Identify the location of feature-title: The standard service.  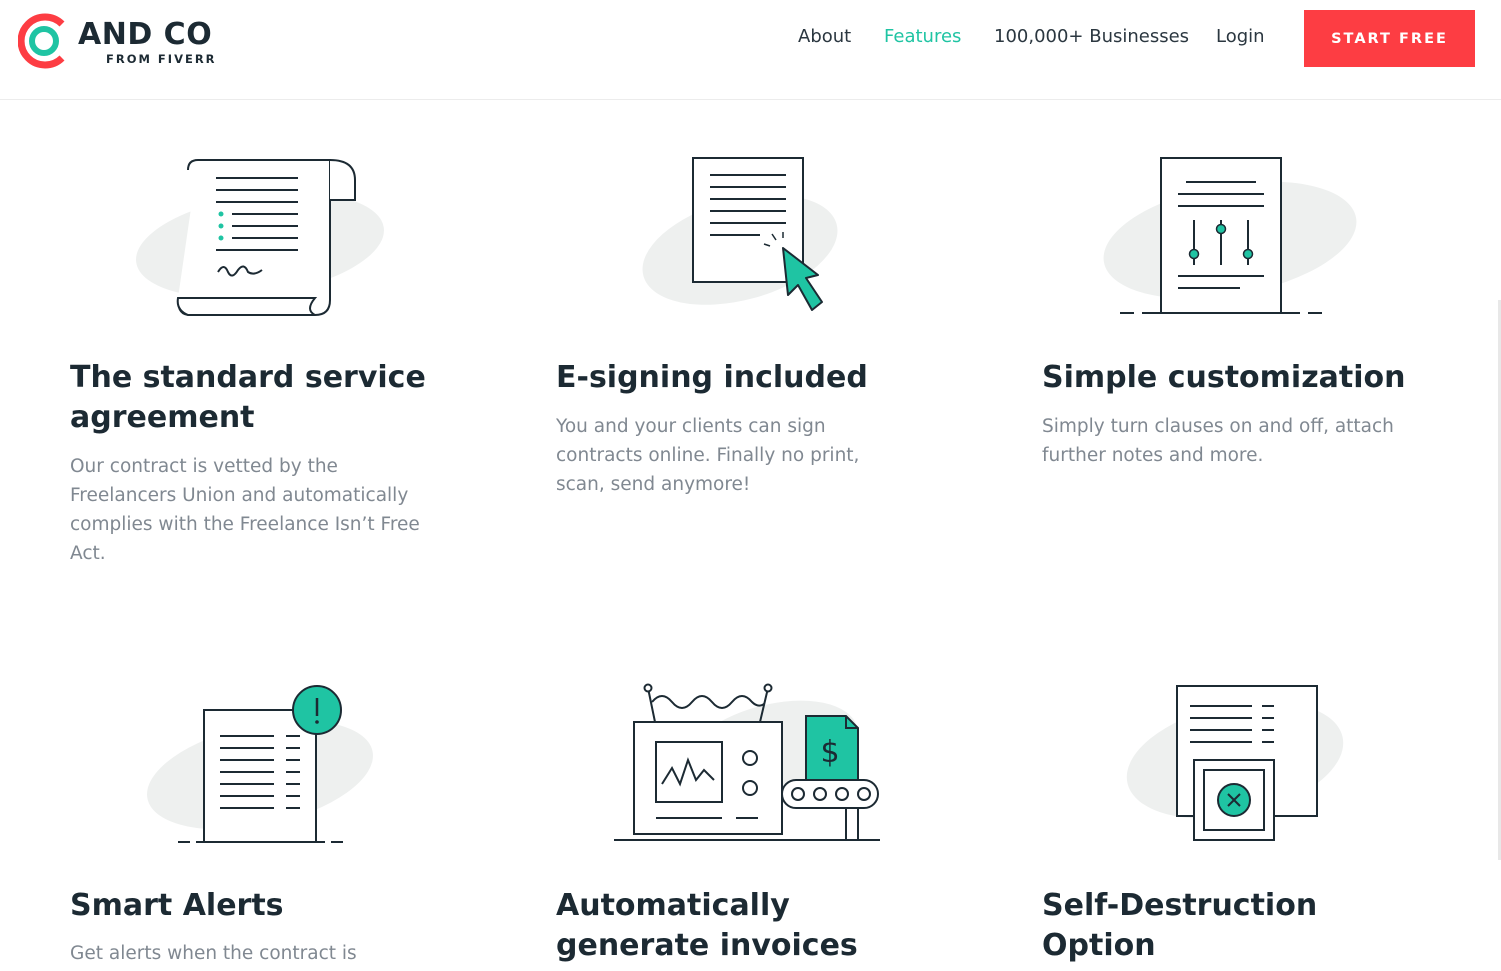
(248, 377).